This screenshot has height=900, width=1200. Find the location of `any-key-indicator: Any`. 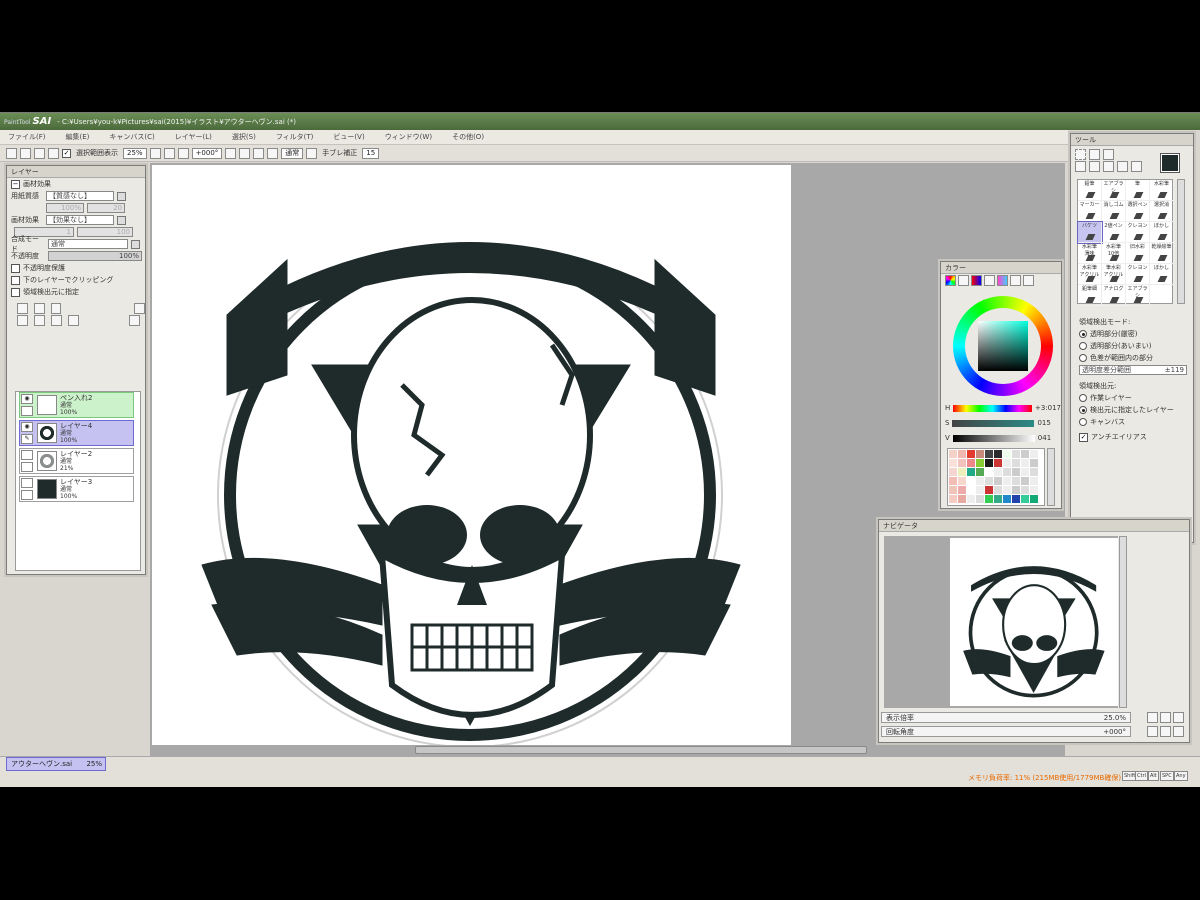

any-key-indicator: Any is located at coordinates (1181, 776).